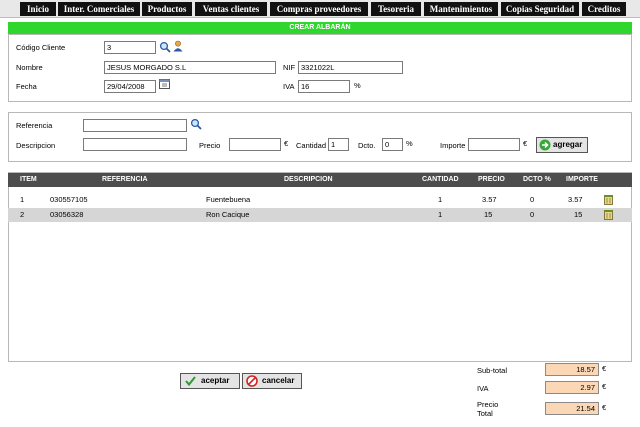 Image resolution: width=640 pixels, height=427 pixels. Describe the element at coordinates (190, 67) in the screenshot. I see `nombre-input: JESUS MORGADO S.L` at that location.